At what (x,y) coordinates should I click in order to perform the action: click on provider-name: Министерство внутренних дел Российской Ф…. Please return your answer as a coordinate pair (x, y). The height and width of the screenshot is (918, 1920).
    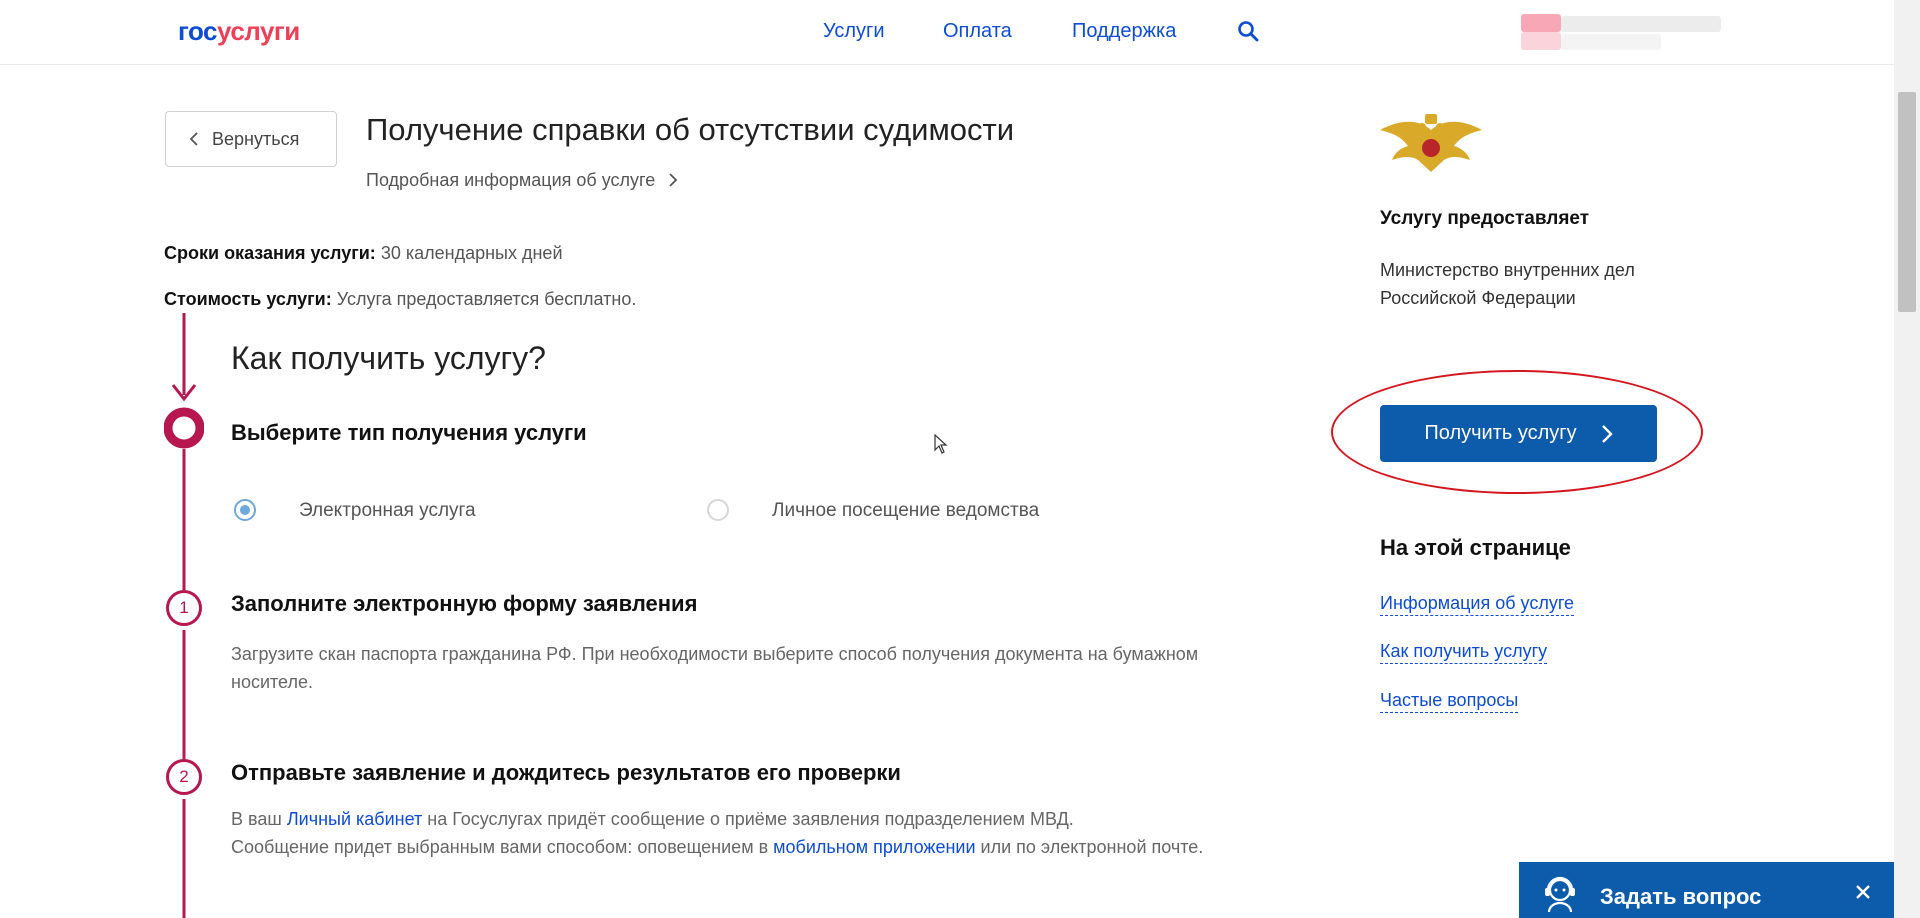
    Looking at the image, I should click on (1507, 284).